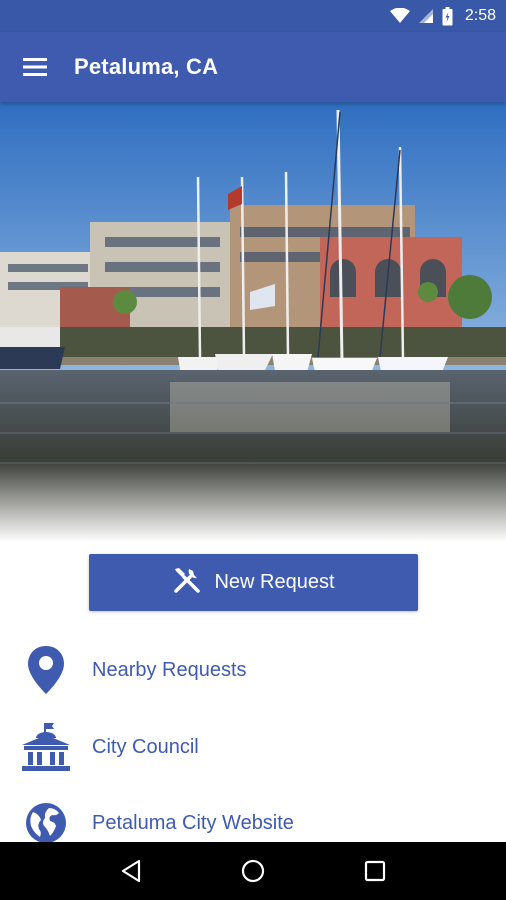 This screenshot has width=506, height=900. Describe the element at coordinates (46, 747) in the screenshot. I see `city-hall-icon` at that location.